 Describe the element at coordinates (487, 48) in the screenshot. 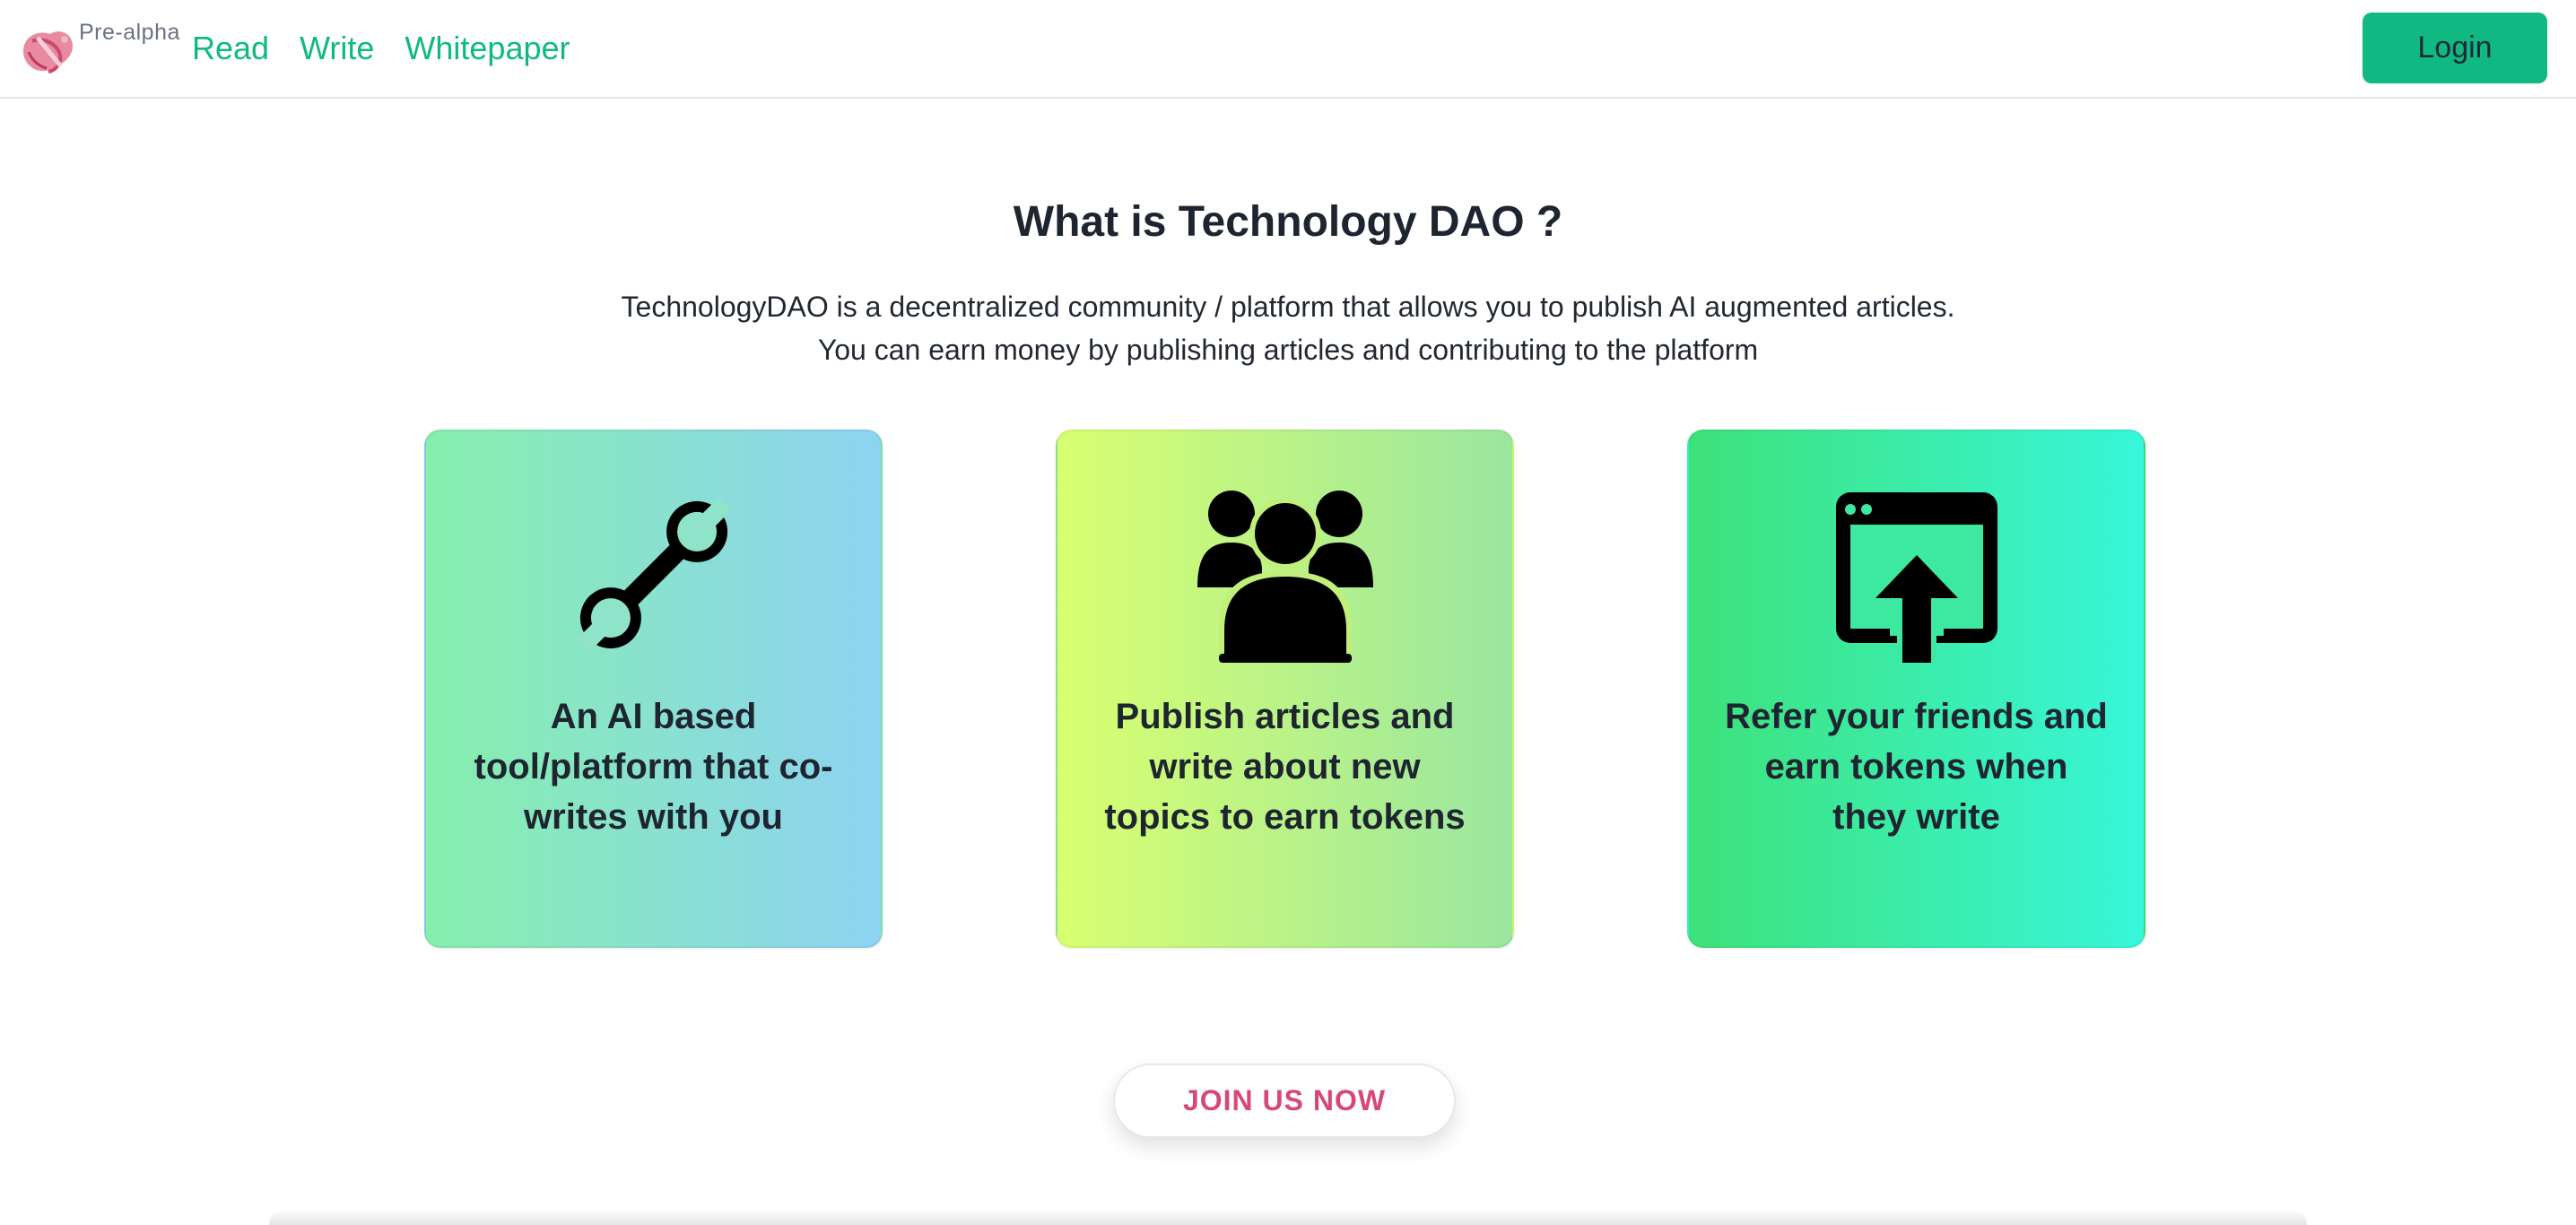

I see `nav-link-whitepaper: Whitepaper` at that location.